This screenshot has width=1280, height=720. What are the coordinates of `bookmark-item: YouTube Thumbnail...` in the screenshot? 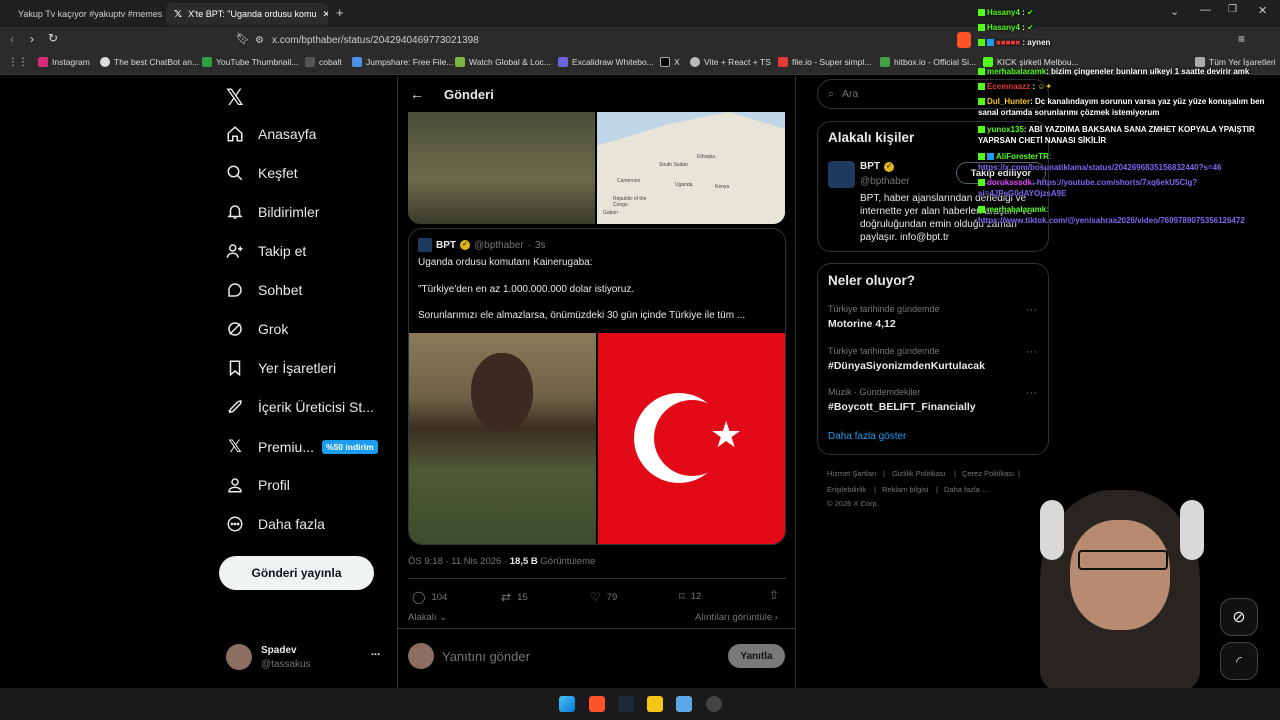 It's located at (250, 62).